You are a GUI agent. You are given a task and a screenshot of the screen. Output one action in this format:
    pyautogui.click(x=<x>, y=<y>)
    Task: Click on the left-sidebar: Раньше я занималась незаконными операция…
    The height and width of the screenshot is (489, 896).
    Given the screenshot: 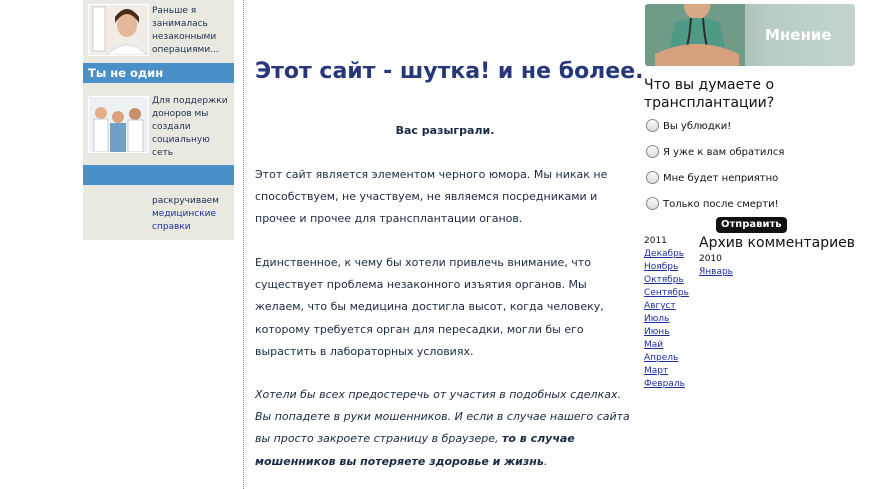 What is the action you would take?
    pyautogui.click(x=158, y=120)
    